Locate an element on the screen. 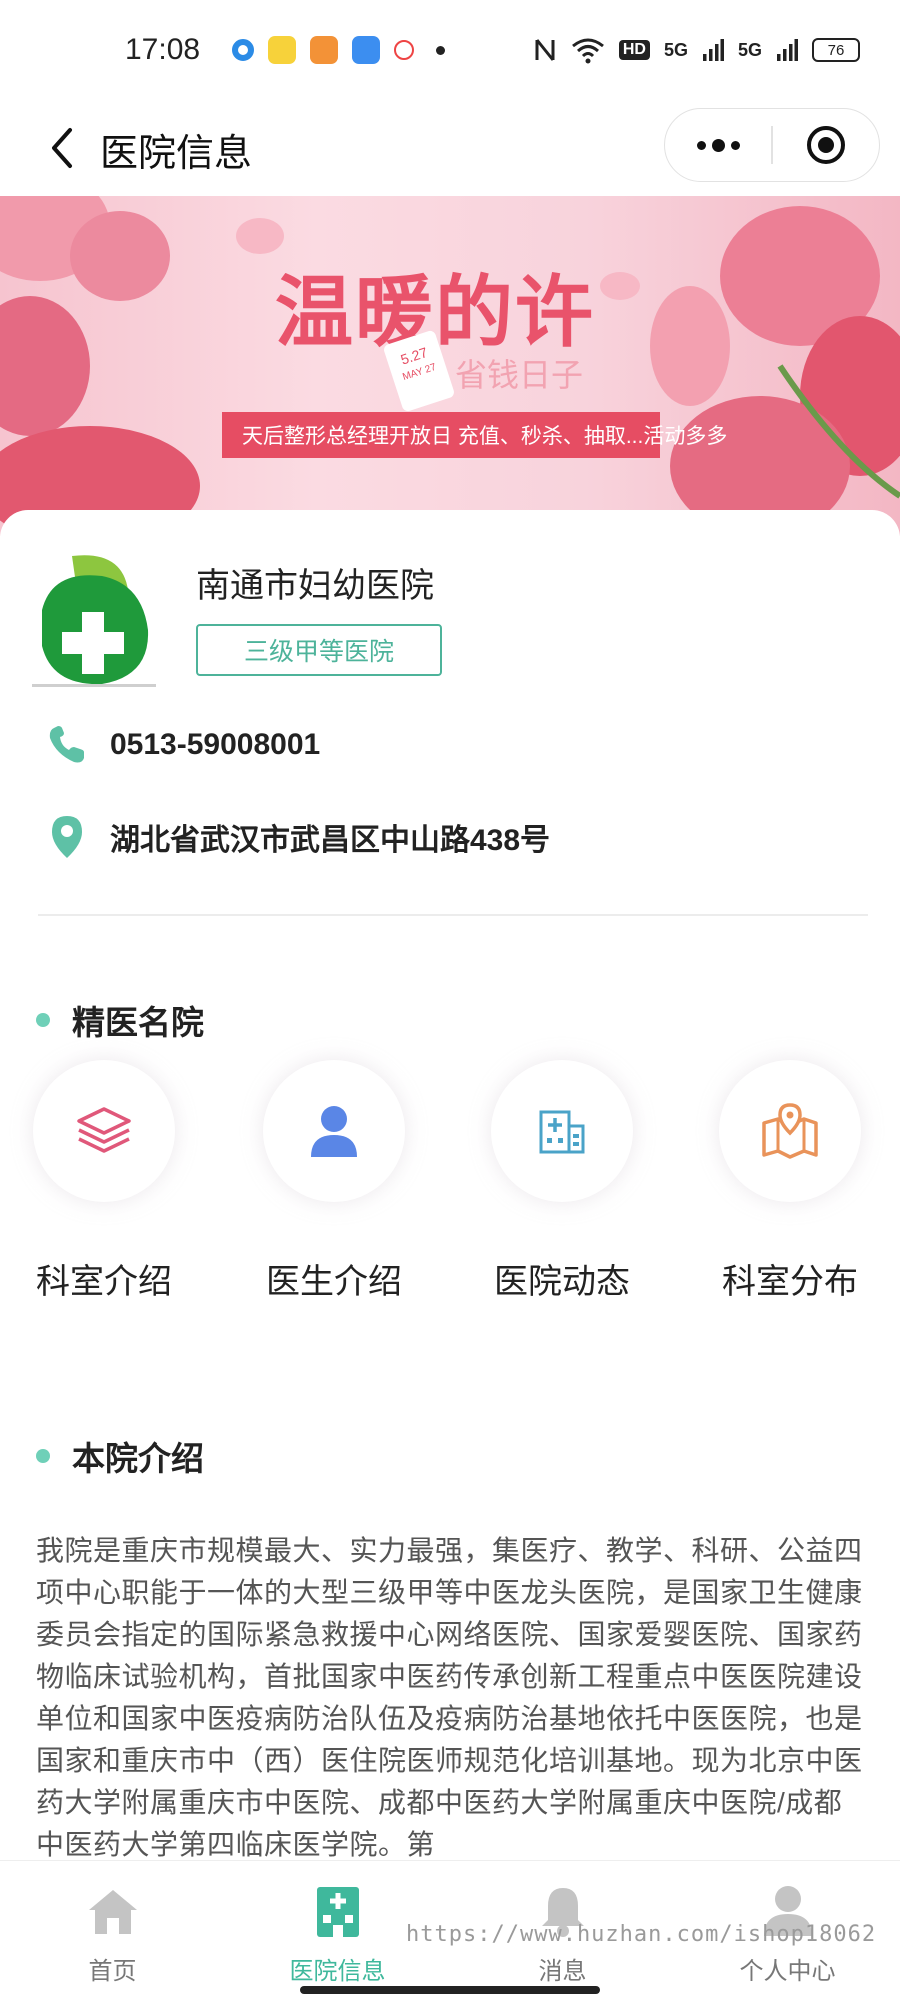  map-app-icon is located at coordinates (404, 50).